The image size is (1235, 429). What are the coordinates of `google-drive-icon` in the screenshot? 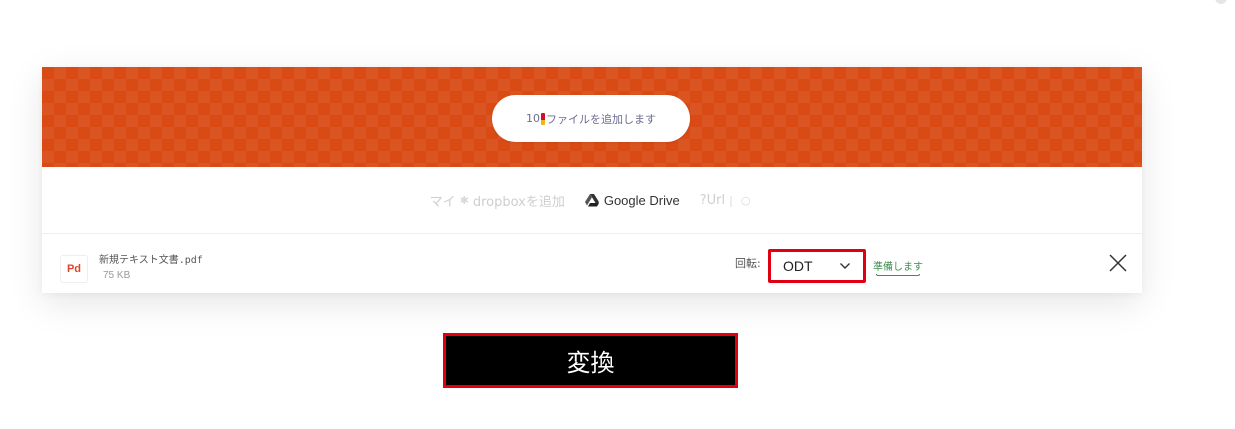 It's located at (591, 199).